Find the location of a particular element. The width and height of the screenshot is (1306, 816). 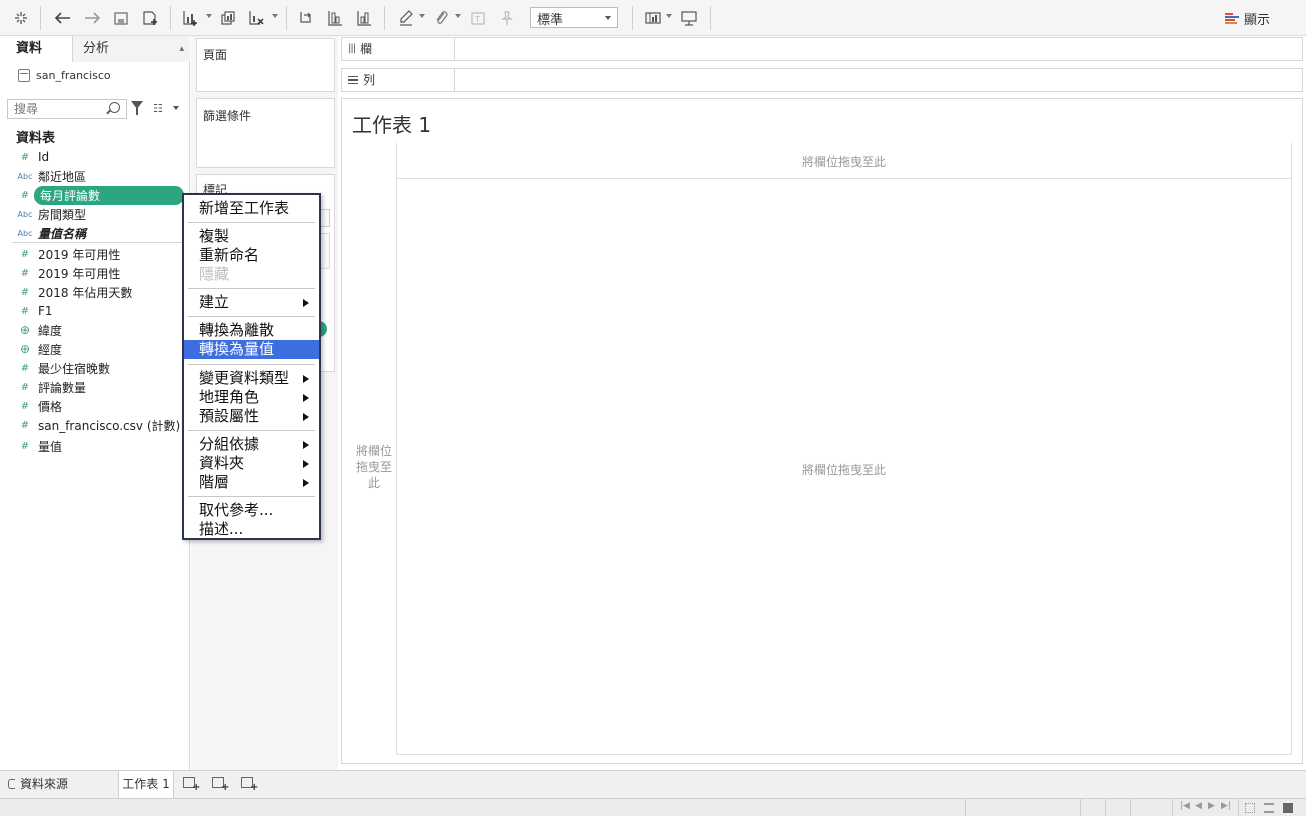

menu-item-rename: 重新命名 is located at coordinates (251, 255).